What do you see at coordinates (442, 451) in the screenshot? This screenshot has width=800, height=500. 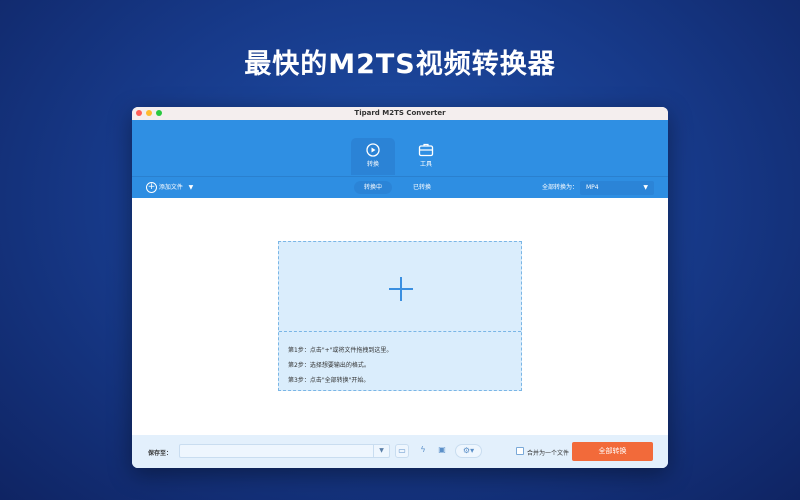 I see `hardware-accel-icon: ▣` at bounding box center [442, 451].